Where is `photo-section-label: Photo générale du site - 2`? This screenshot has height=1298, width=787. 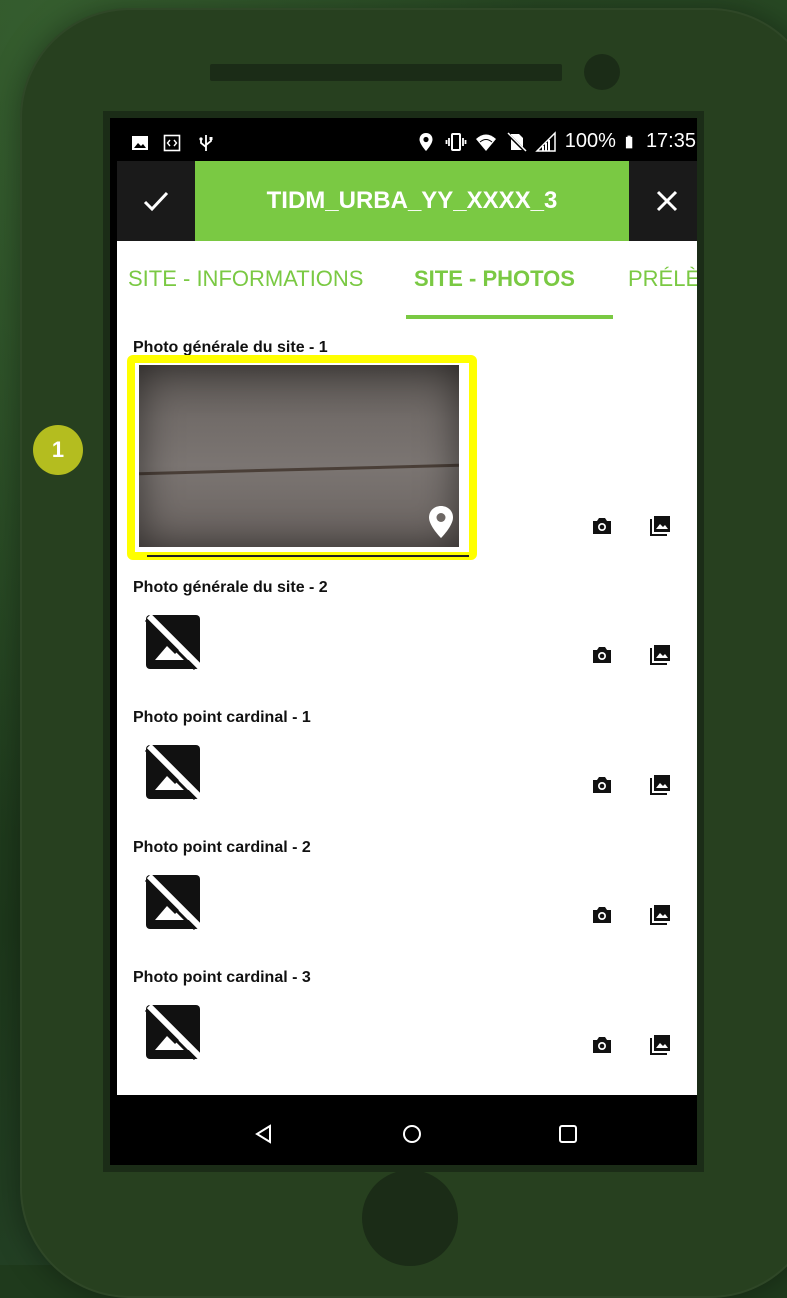
photo-section-label: Photo générale du site - 2 is located at coordinates (230, 587).